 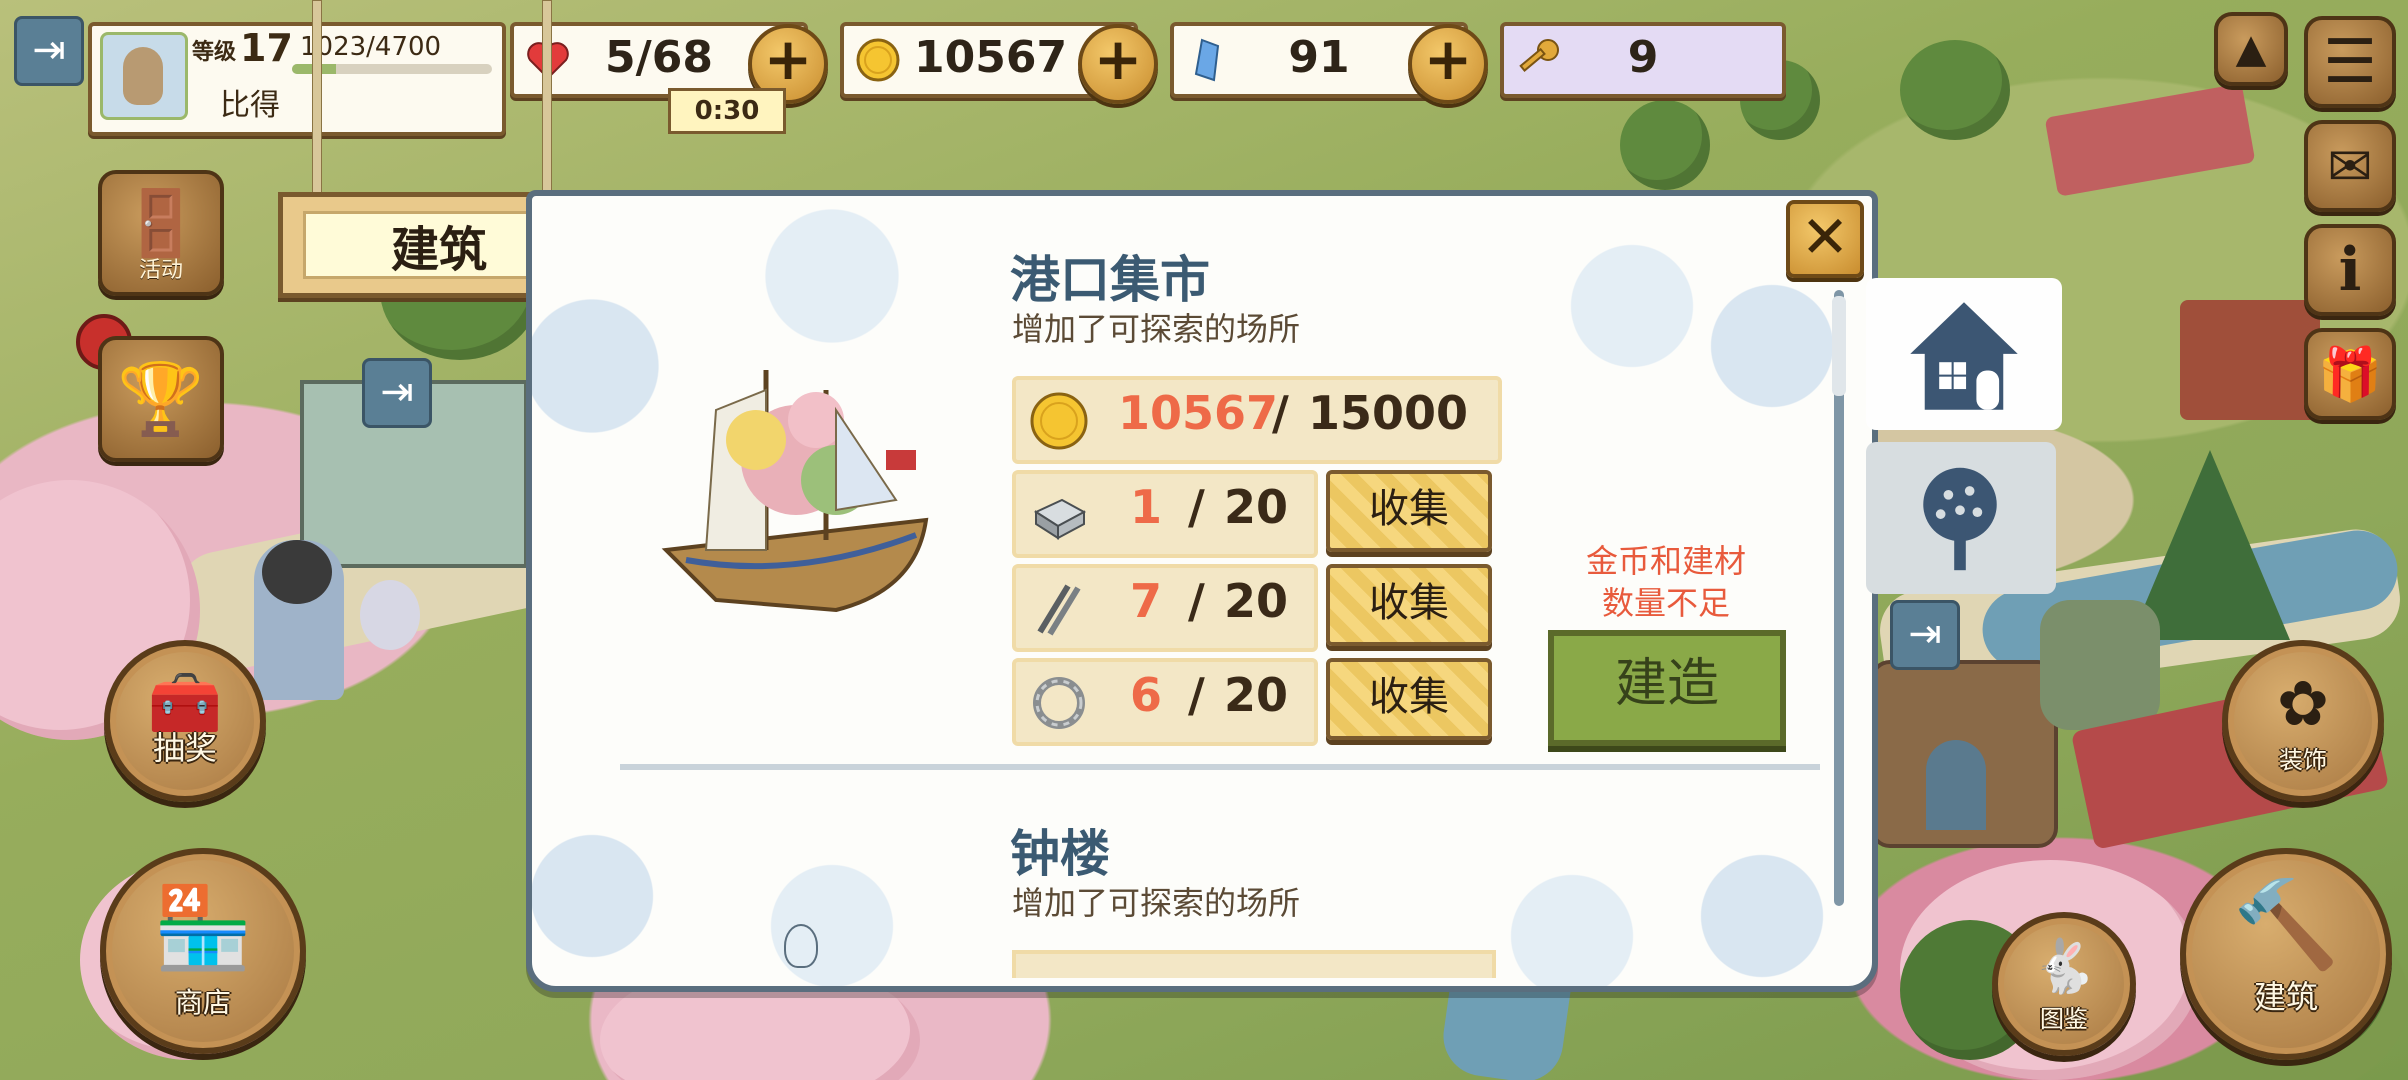 What do you see at coordinates (1060, 854) in the screenshot?
I see `building-name: 钟楼` at bounding box center [1060, 854].